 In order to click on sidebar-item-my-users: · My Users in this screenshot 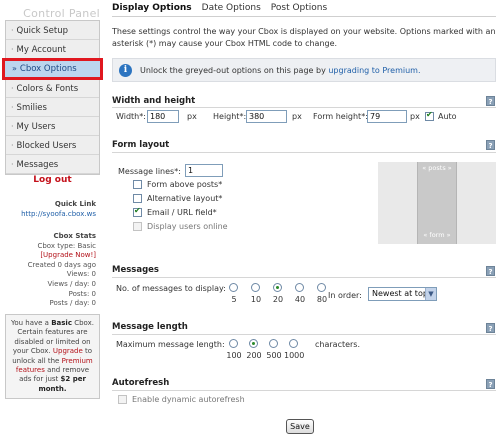, I will do `click(52, 126)`.